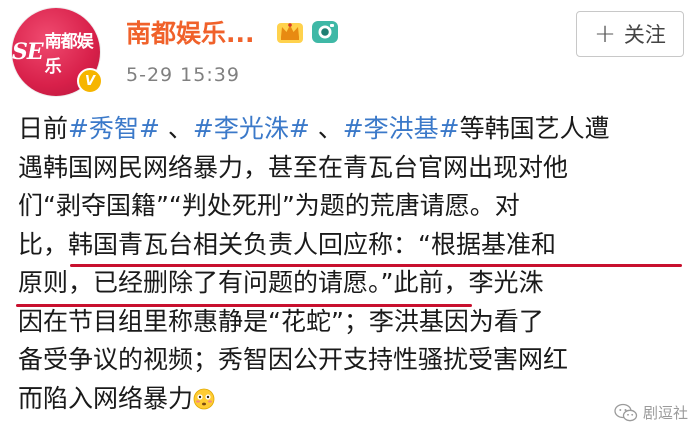  Describe the element at coordinates (325, 31) in the screenshot. I see `camera-icon` at that location.